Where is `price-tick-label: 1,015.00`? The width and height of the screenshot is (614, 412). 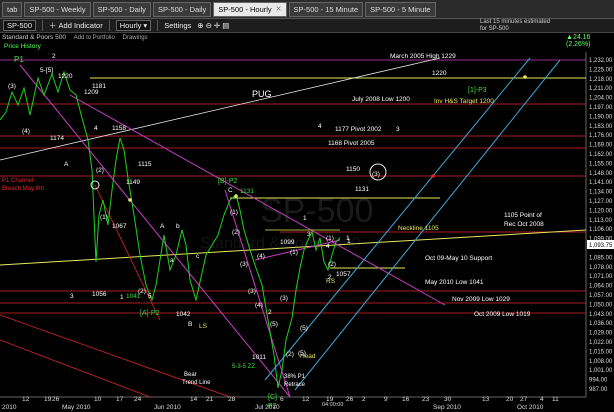 price-tick-label: 1,015.00 is located at coordinates (601, 352).